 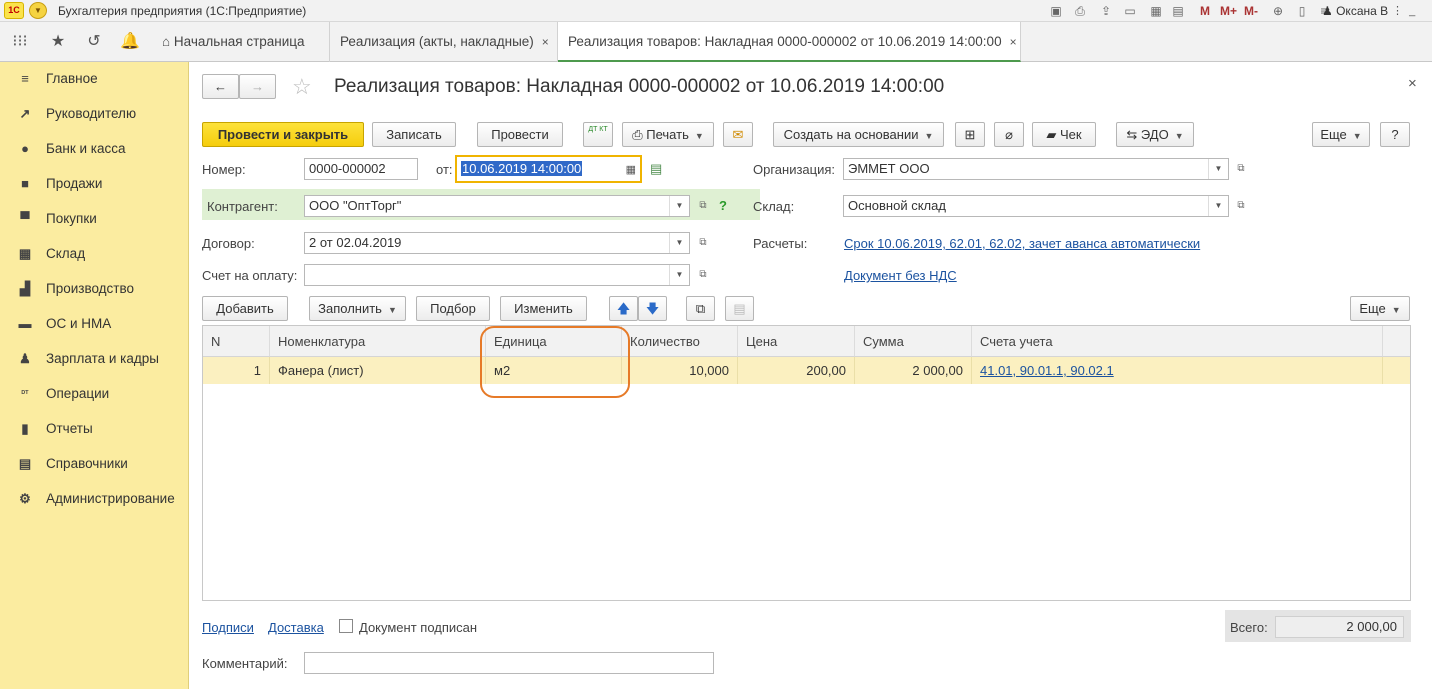 What do you see at coordinates (703, 275) in the screenshot?
I see `open-invoice-button: ⧉` at bounding box center [703, 275].